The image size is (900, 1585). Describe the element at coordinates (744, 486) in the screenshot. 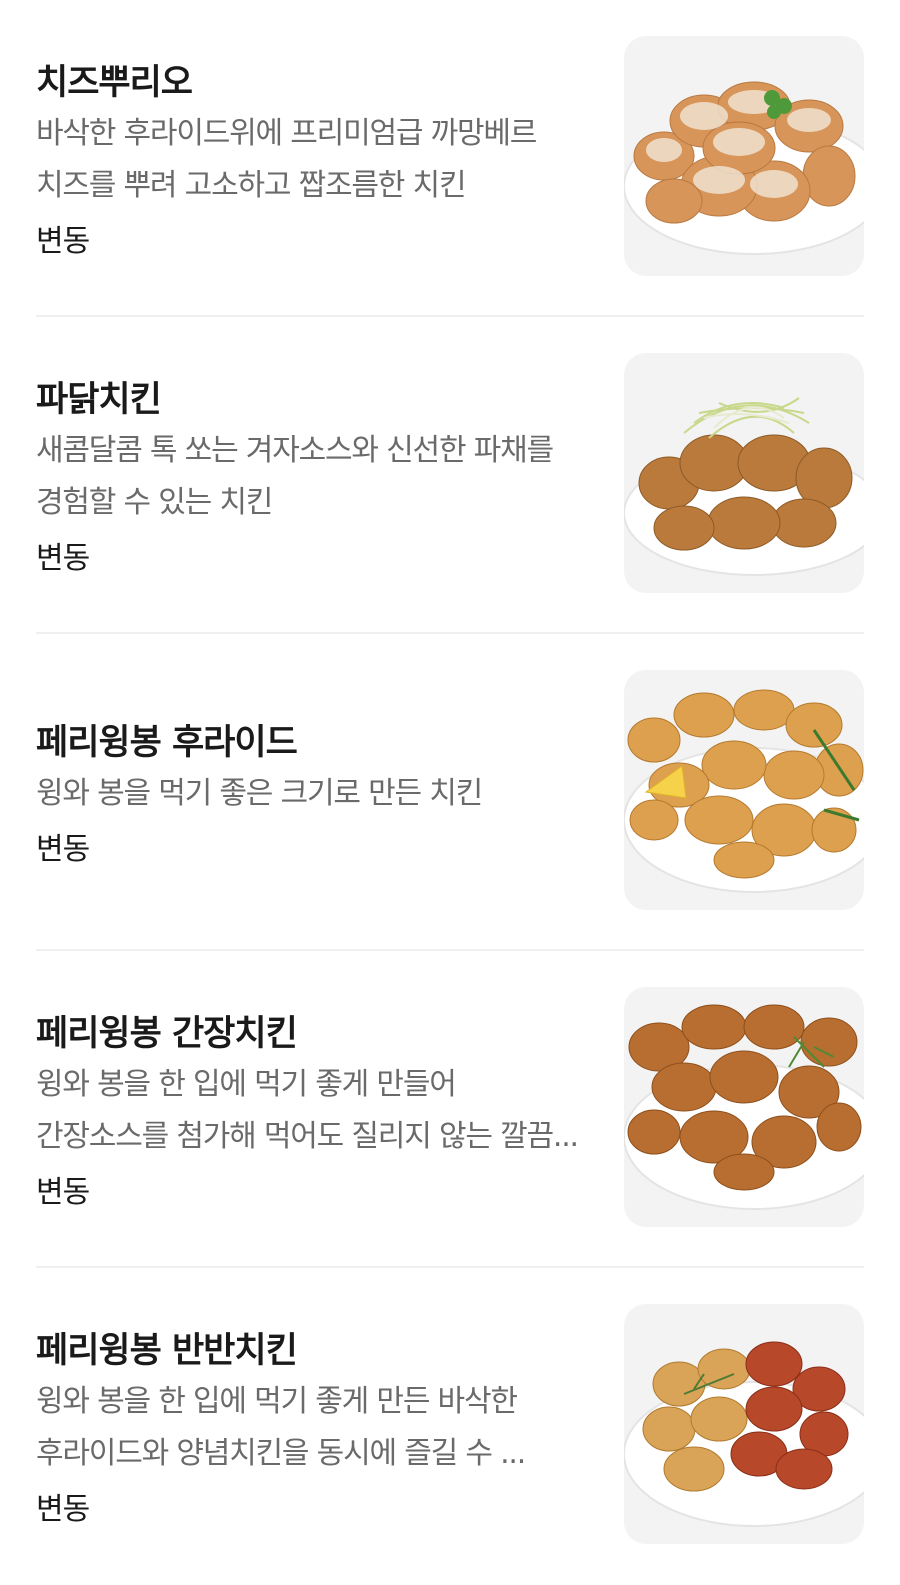

I see `green-onion-chicken-photo` at that location.